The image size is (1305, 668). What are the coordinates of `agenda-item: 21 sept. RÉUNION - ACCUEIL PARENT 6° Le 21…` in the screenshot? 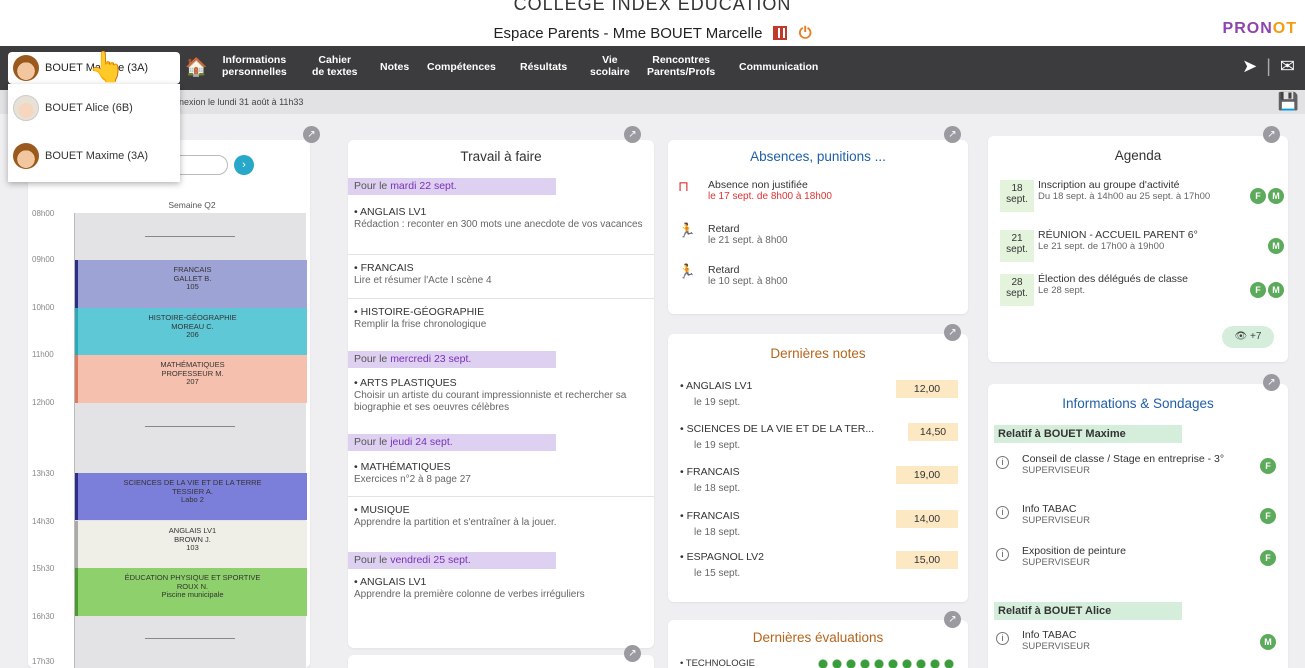 It's located at (1142, 250).